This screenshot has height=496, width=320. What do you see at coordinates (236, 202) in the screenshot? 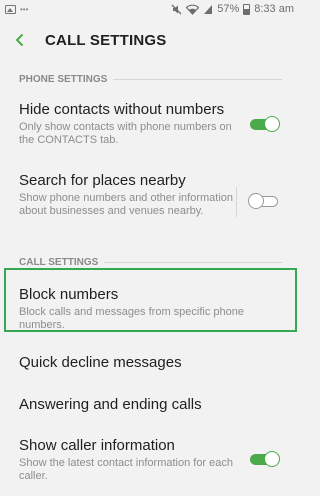
I see `vertical-divider` at bounding box center [236, 202].